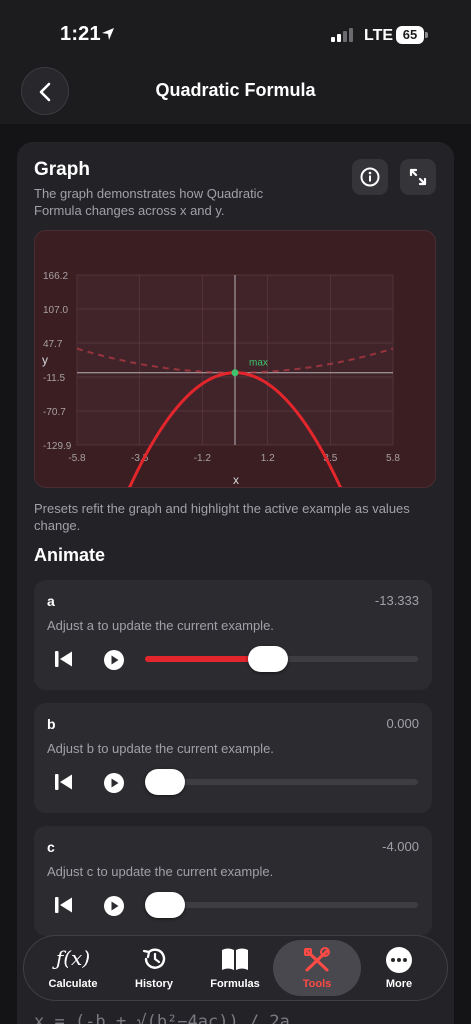  I want to click on battery-level: 65, so click(410, 34).